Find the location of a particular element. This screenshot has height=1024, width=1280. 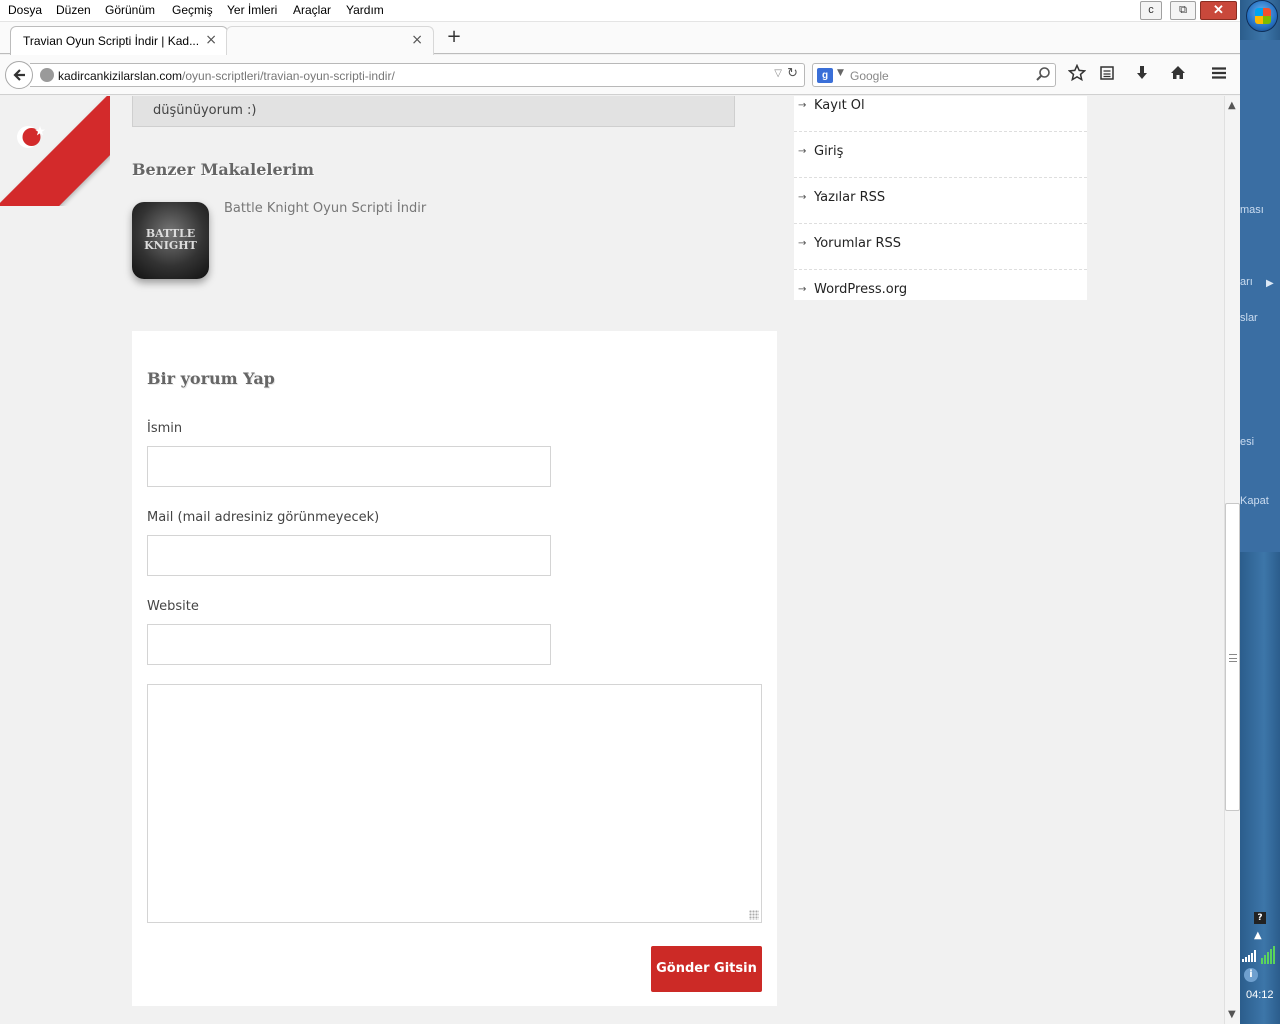

name-input is located at coordinates (349, 466).